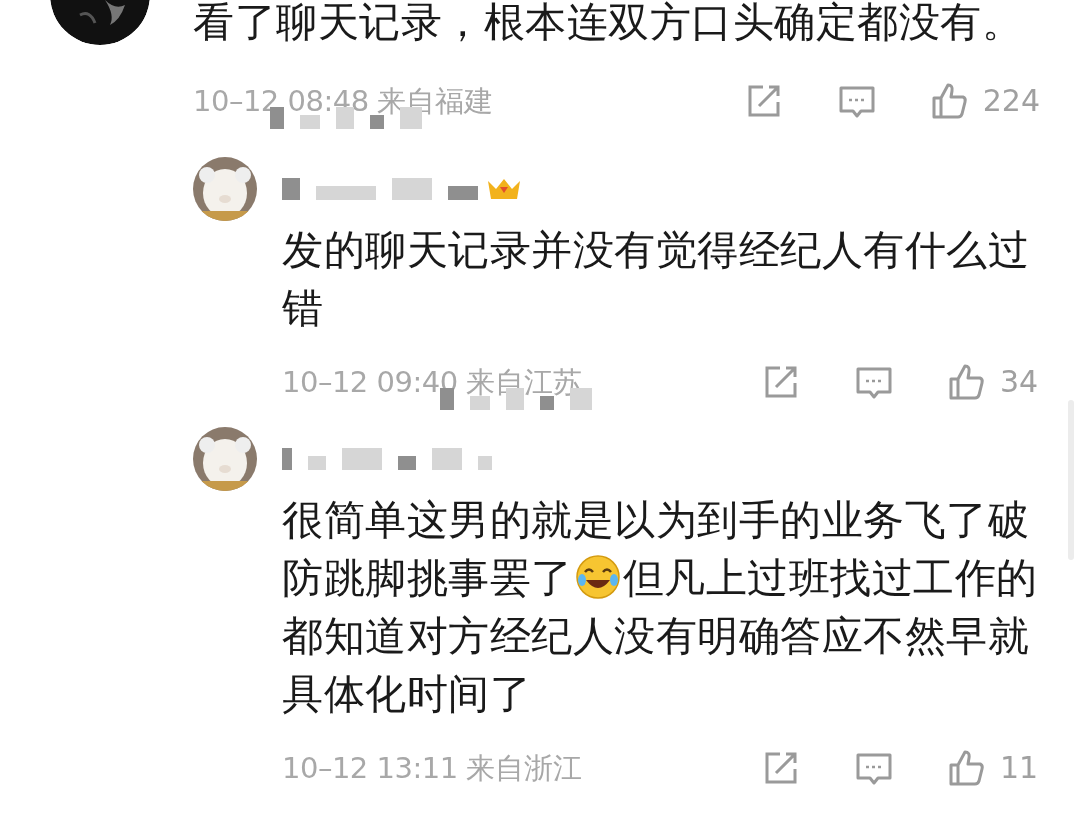 This screenshot has height=824, width=1080. What do you see at coordinates (370, 768) in the screenshot?
I see `timestamp: 10–12 13:11` at bounding box center [370, 768].